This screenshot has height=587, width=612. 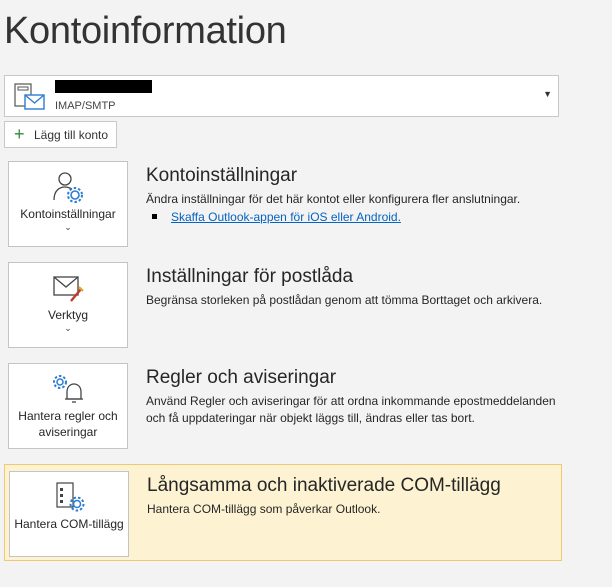 I want to click on account-settings-button: Kontoinställningar ⌄, so click(x=68, y=204).